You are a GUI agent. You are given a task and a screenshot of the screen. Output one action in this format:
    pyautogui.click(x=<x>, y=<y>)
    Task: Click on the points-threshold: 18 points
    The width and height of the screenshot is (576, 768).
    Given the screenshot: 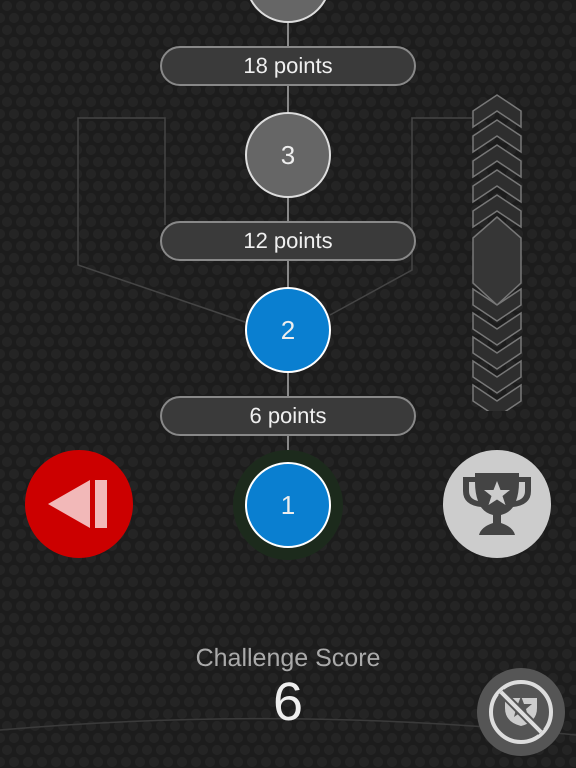 What is the action you would take?
    pyautogui.click(x=288, y=66)
    